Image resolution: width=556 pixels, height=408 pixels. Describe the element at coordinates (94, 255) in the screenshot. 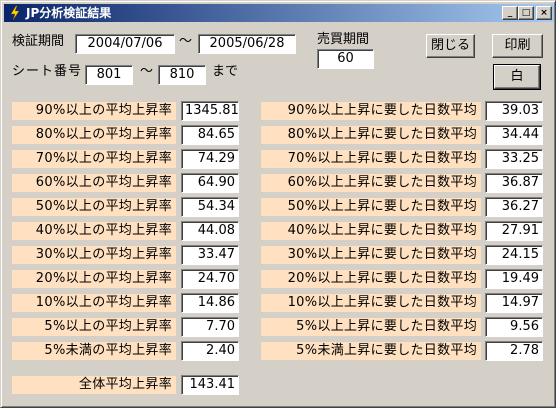

I see `left-row-label: 30%以上の平均上昇率` at that location.